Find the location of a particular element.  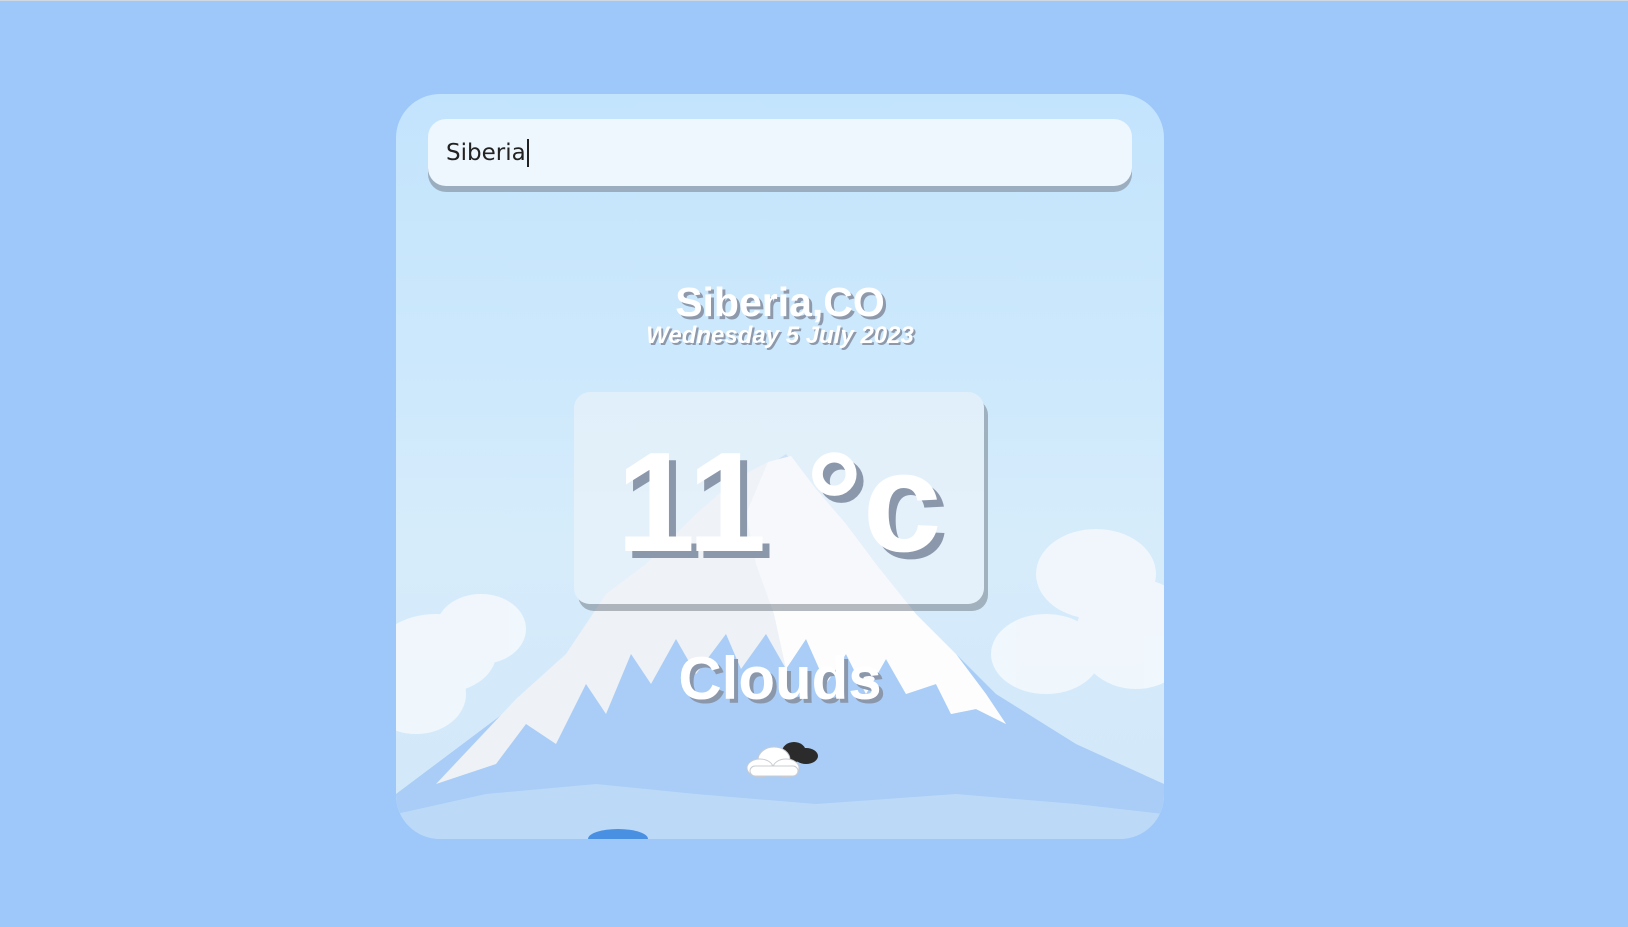

search-input: Siberia is located at coordinates (780, 152).